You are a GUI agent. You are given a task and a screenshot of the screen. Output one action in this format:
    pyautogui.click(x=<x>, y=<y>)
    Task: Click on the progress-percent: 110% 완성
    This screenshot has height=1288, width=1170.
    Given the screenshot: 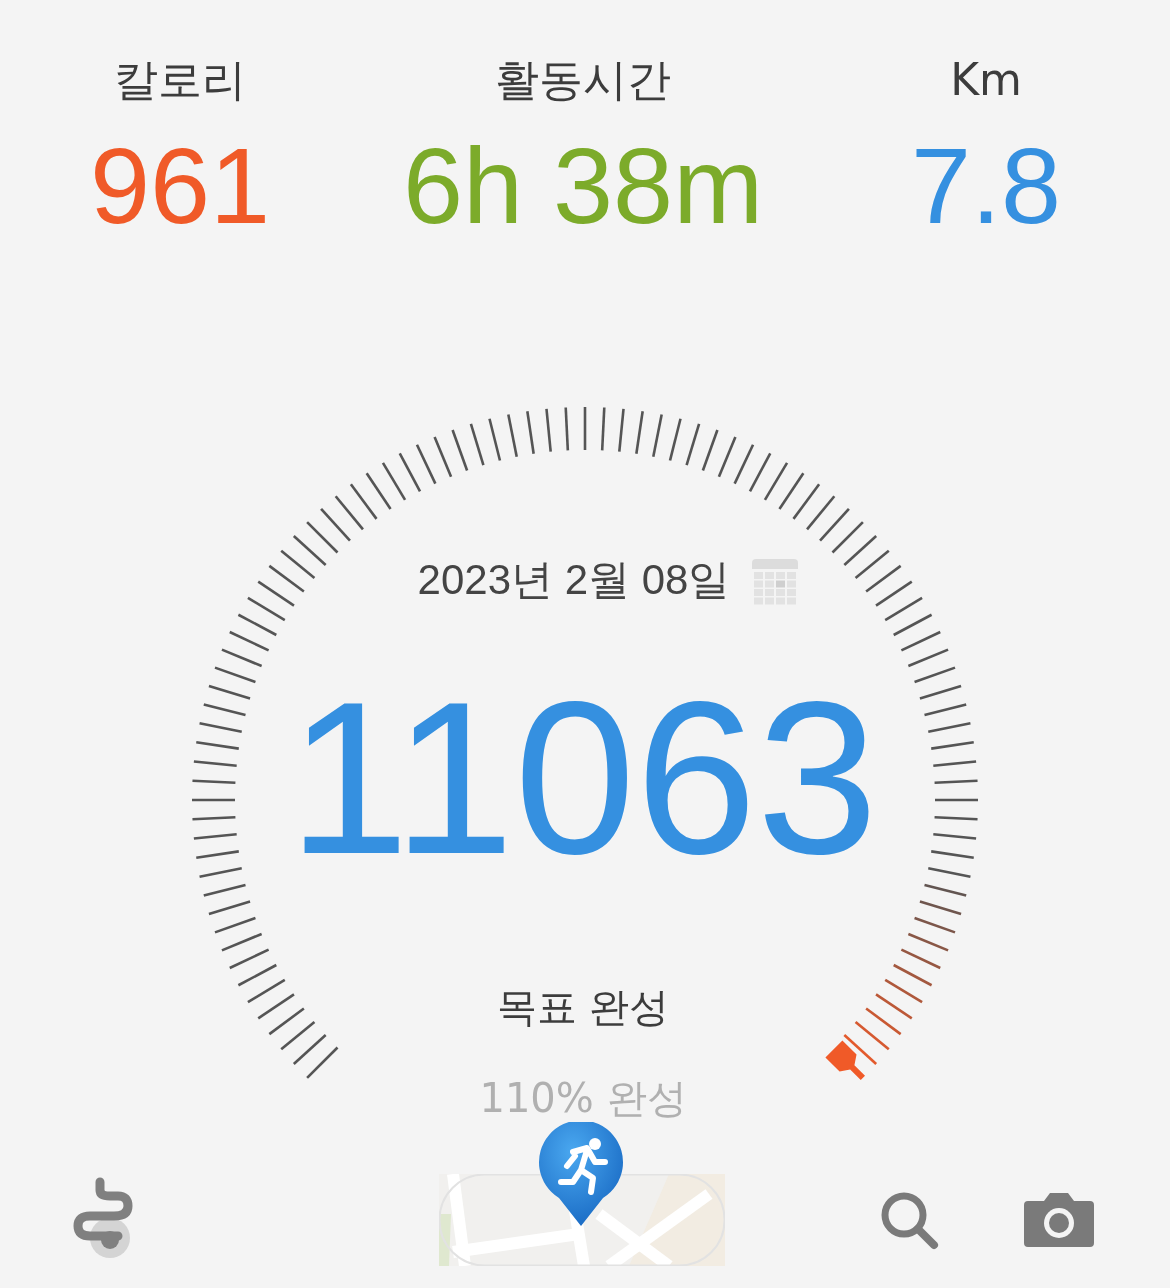 What is the action you would take?
    pyautogui.click(x=583, y=1098)
    